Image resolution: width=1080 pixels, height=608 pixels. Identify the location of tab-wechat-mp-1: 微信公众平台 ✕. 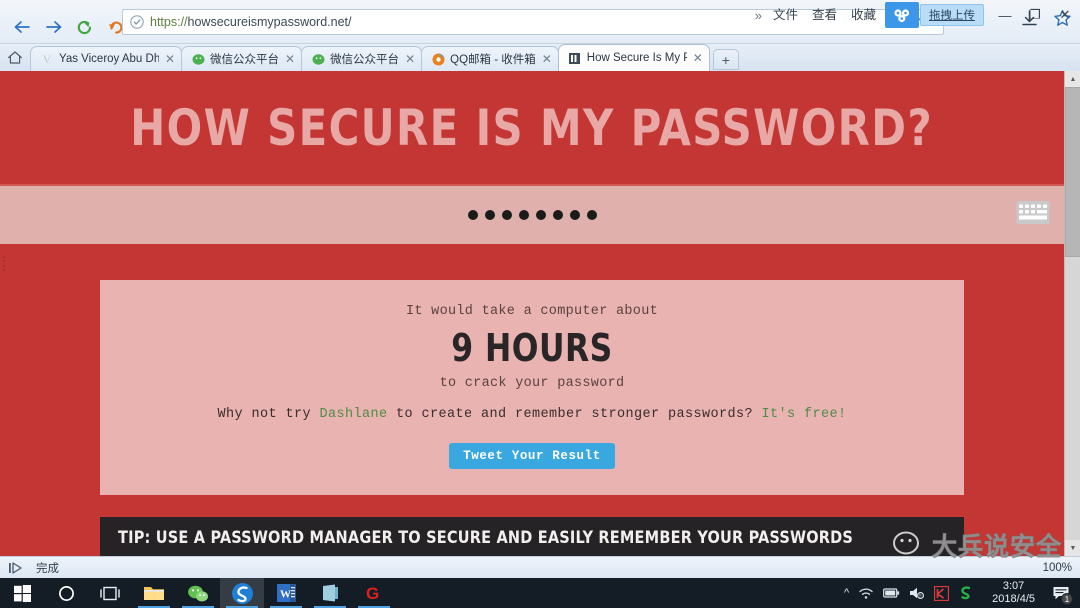
(242, 58).